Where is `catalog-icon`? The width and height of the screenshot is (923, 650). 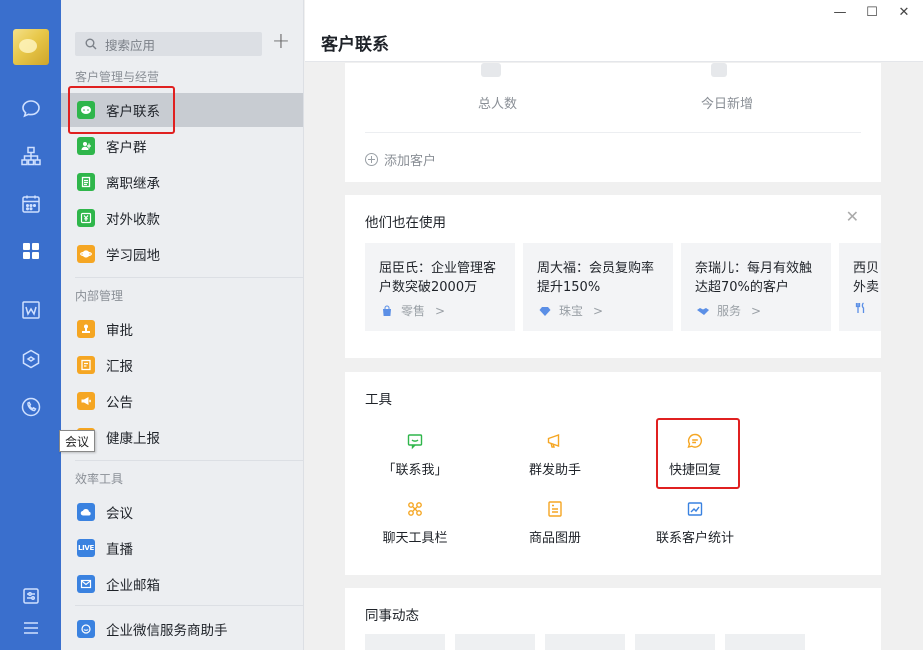
catalog-icon is located at coordinates (555, 509).